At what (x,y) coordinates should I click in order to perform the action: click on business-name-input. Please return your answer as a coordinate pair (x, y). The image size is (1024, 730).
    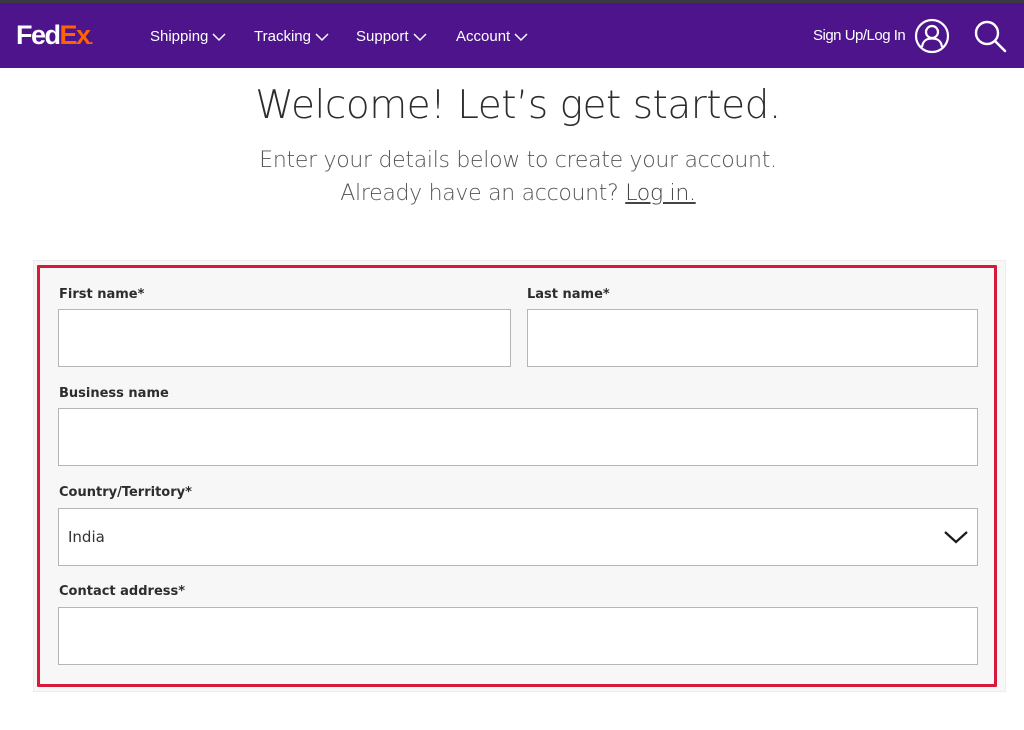
    Looking at the image, I should click on (518, 437).